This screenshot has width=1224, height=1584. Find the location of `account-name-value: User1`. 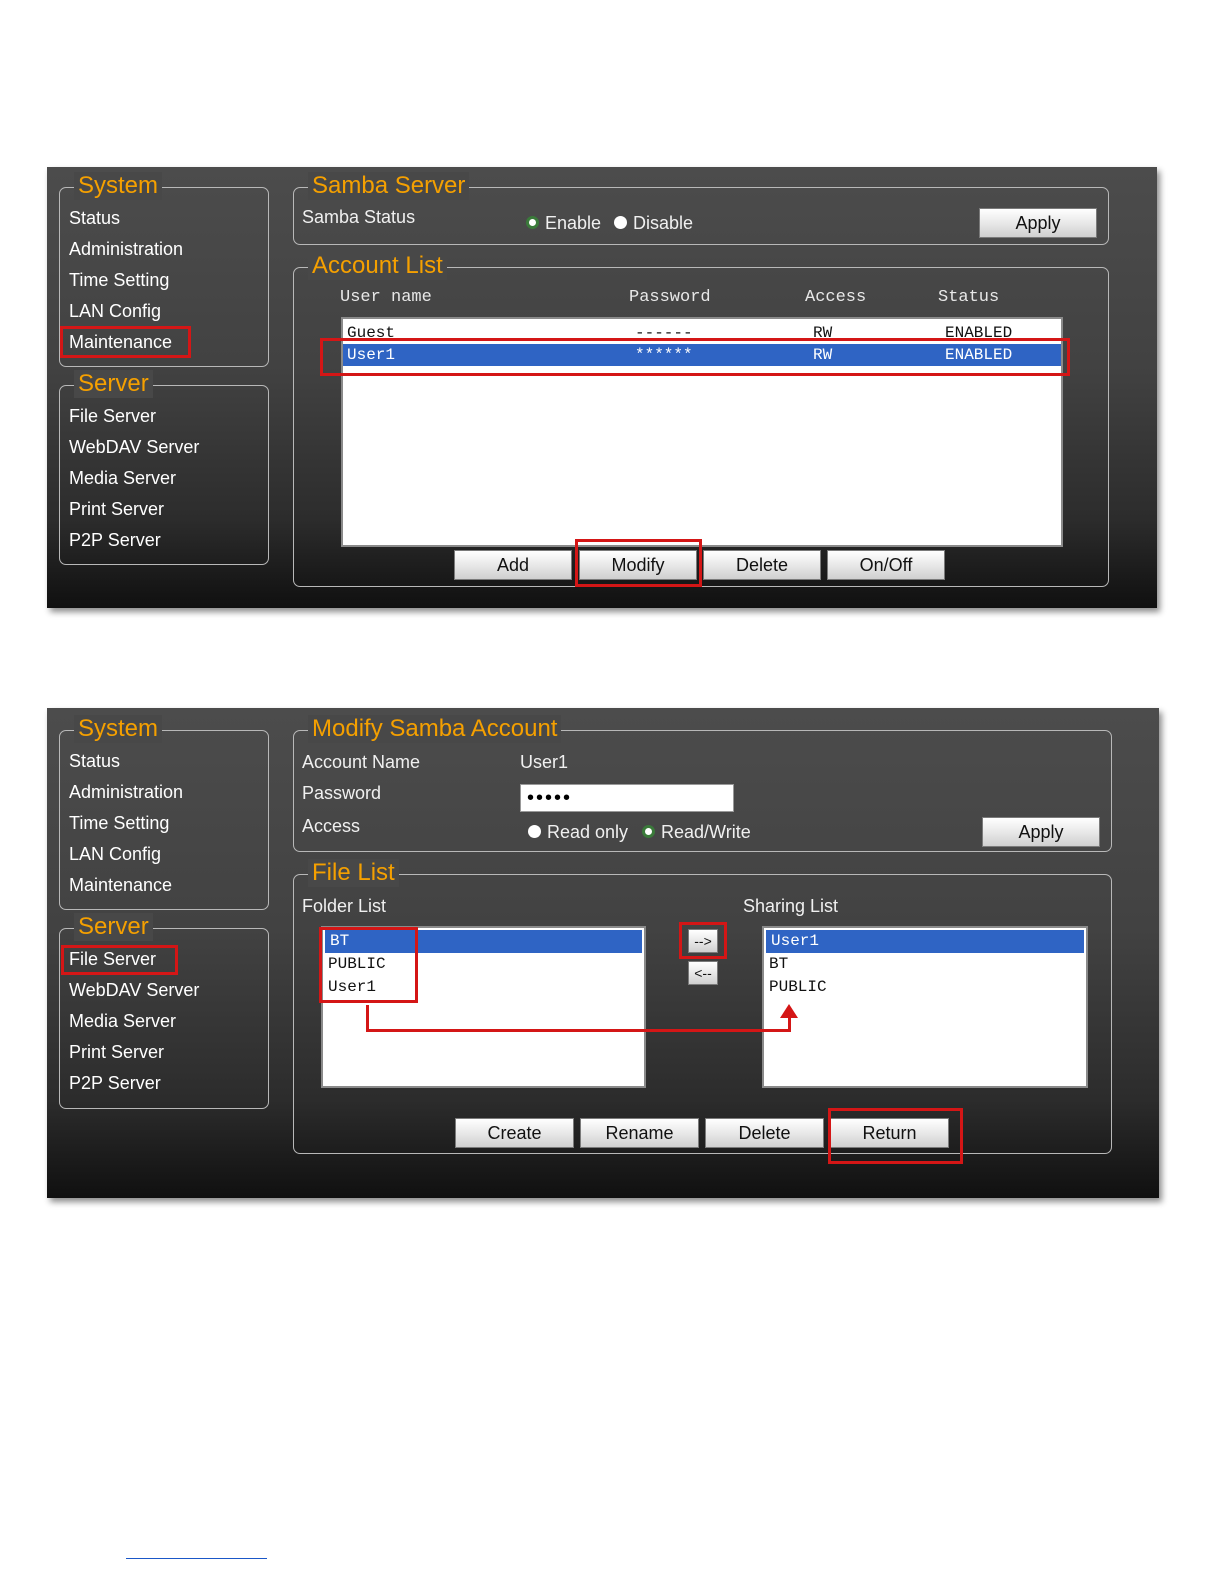

account-name-value: User1 is located at coordinates (544, 762).